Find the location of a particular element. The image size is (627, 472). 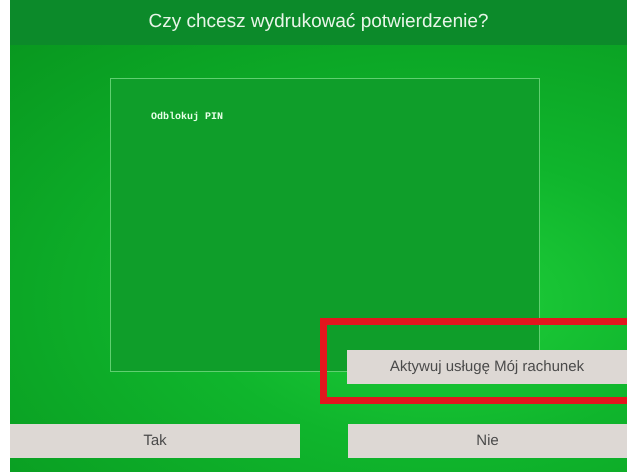

yes-button: Tak is located at coordinates (155, 441).